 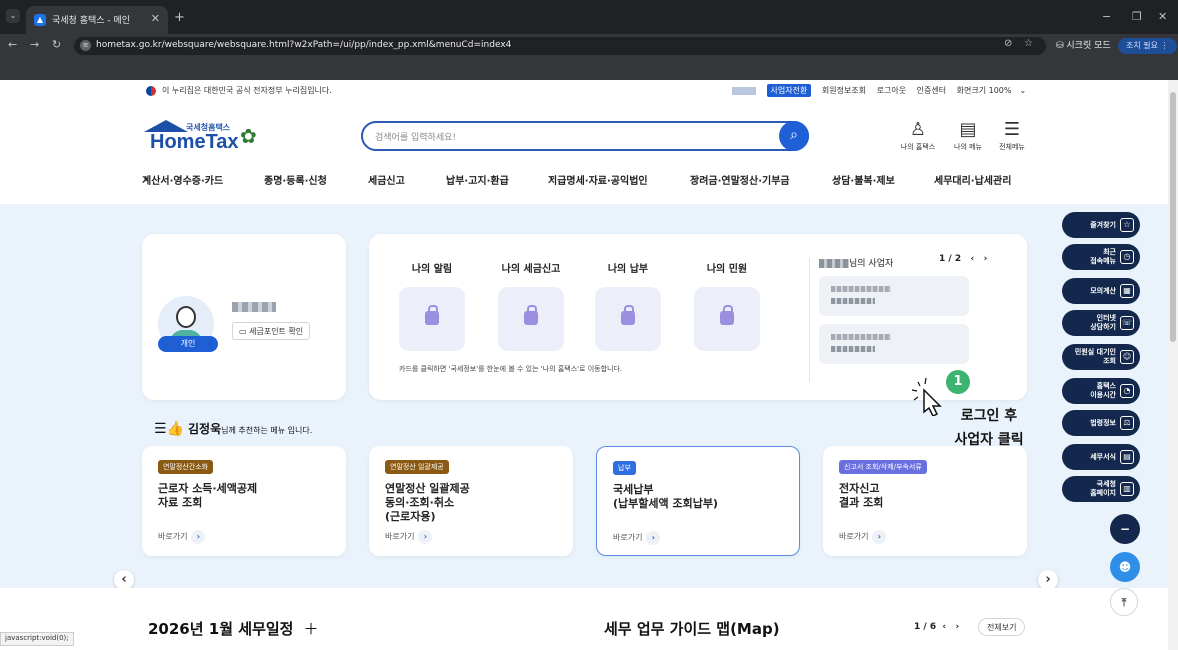 I want to click on bookmark-star-icon: ☆, so click(x=1028, y=43).